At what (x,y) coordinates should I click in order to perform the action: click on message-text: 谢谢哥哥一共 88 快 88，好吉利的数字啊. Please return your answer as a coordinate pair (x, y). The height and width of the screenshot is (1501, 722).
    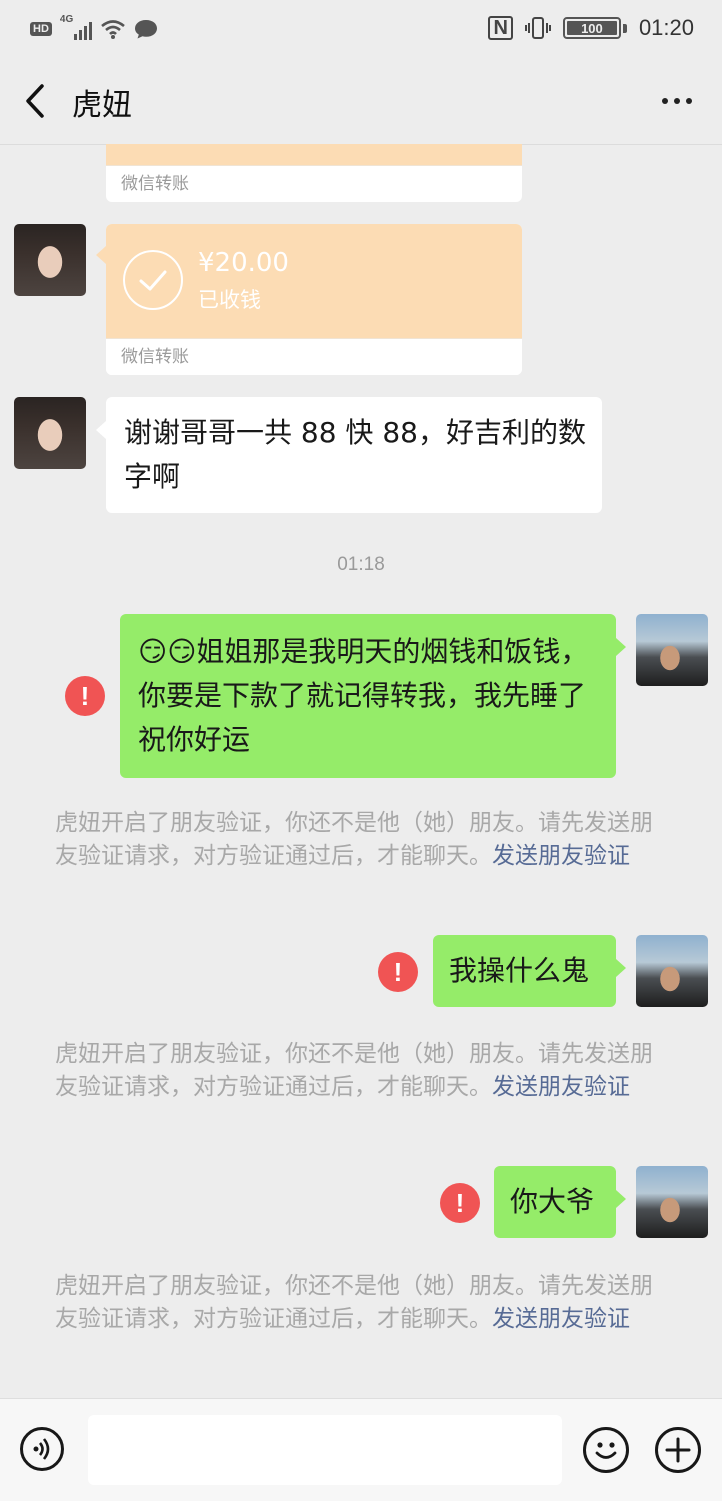
    Looking at the image, I should click on (355, 454).